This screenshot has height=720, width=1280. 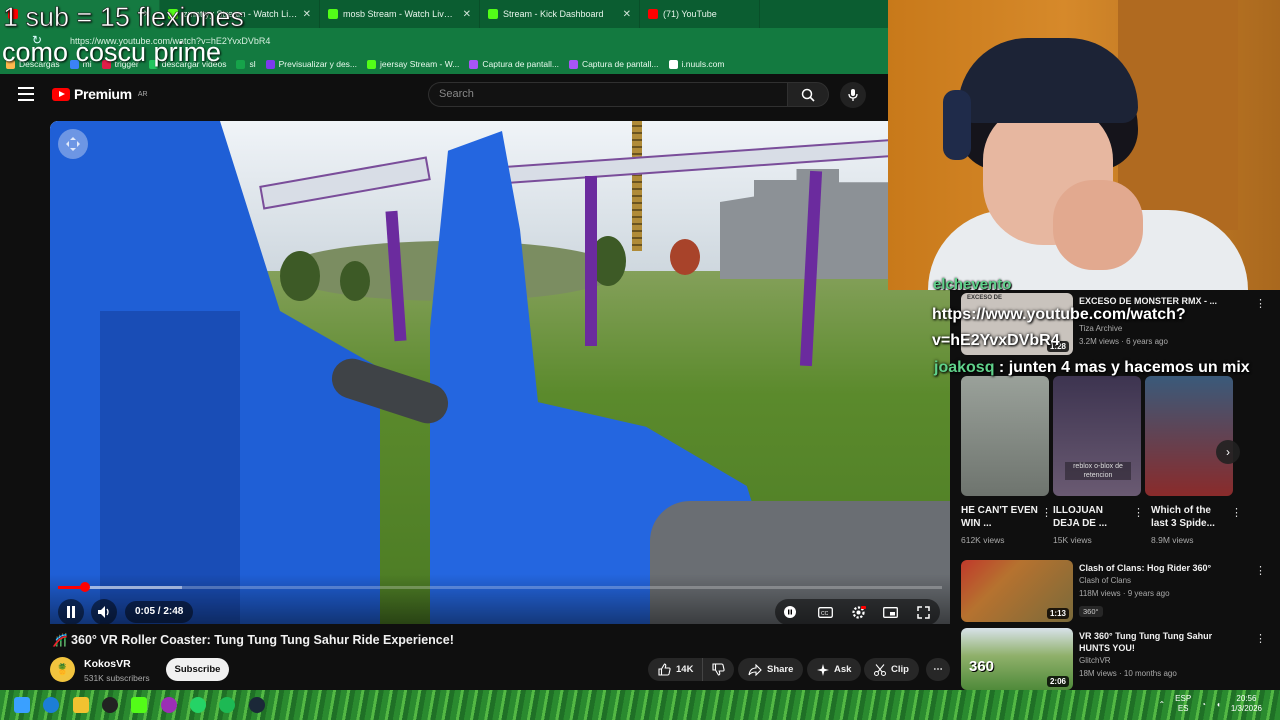 I want to click on volume-icon, so click(x=103, y=612).